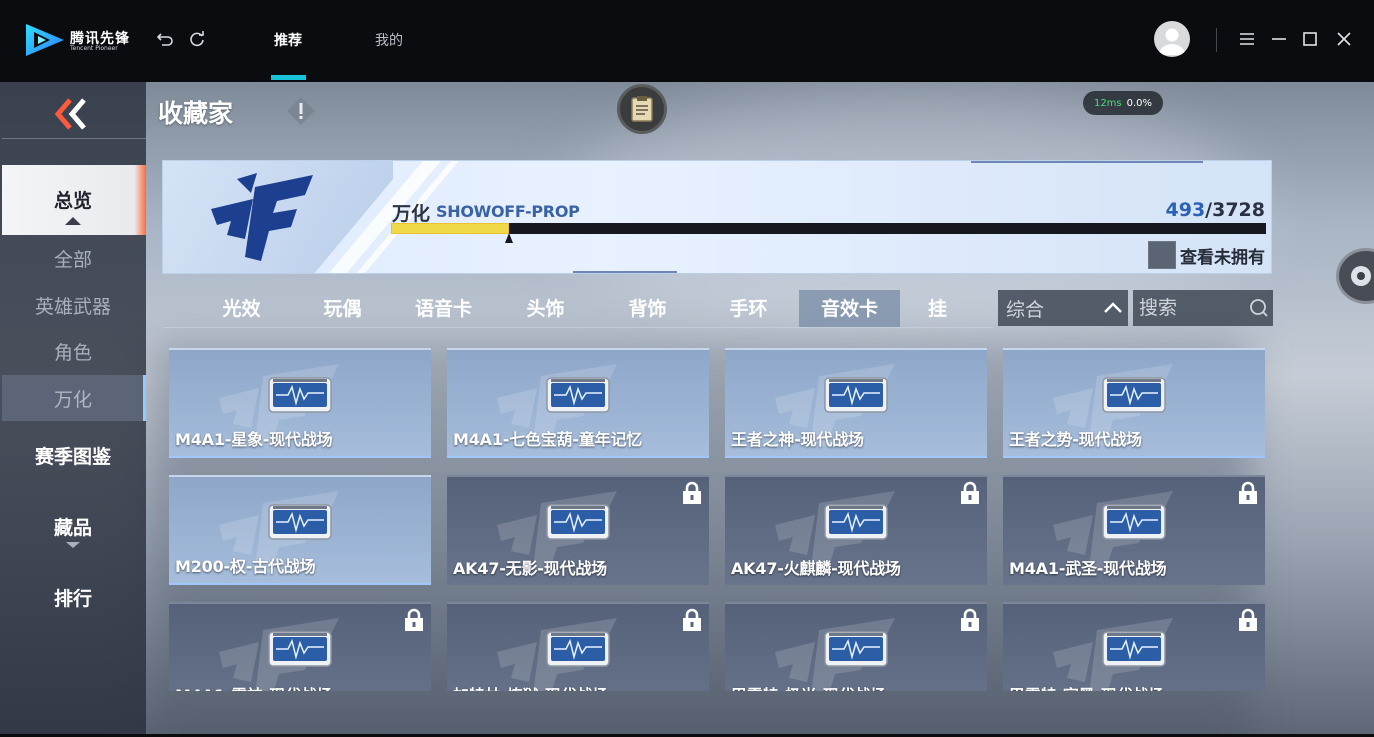  Describe the element at coordinates (76, 41) in the screenshot. I see `app-logo: 腾讯先锋 Tencent Pioneer` at that location.